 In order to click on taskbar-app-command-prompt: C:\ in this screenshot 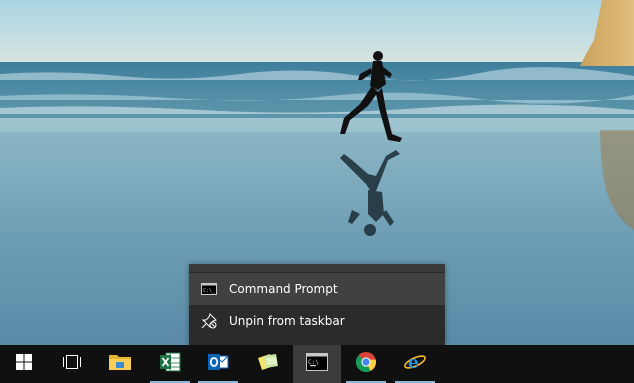, I will do `click(317, 364)`.